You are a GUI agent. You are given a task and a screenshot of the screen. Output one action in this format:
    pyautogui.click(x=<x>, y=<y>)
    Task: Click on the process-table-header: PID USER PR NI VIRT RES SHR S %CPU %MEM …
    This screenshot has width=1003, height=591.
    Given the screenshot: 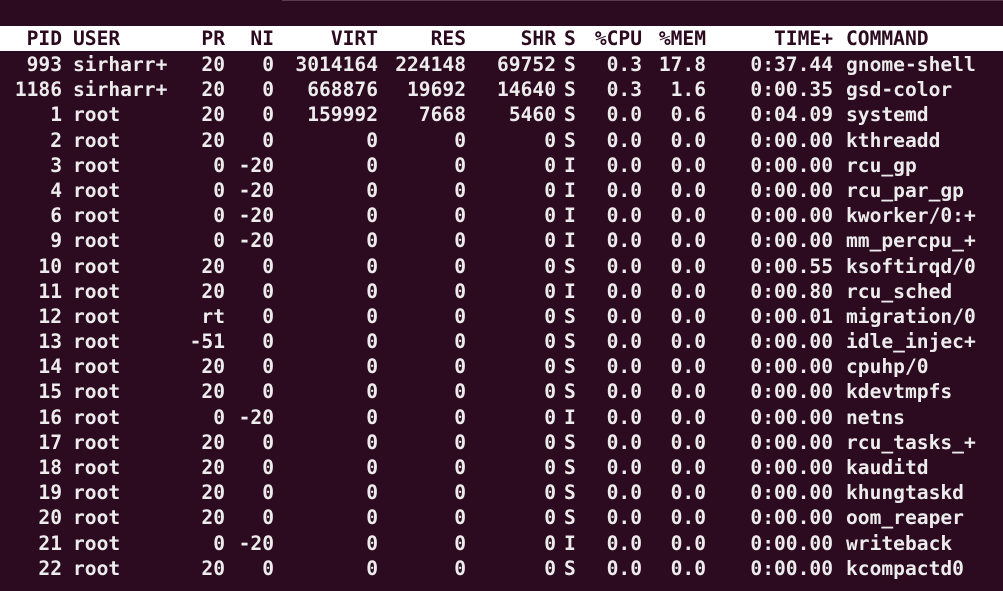 What is the action you would take?
    pyautogui.click(x=501, y=38)
    